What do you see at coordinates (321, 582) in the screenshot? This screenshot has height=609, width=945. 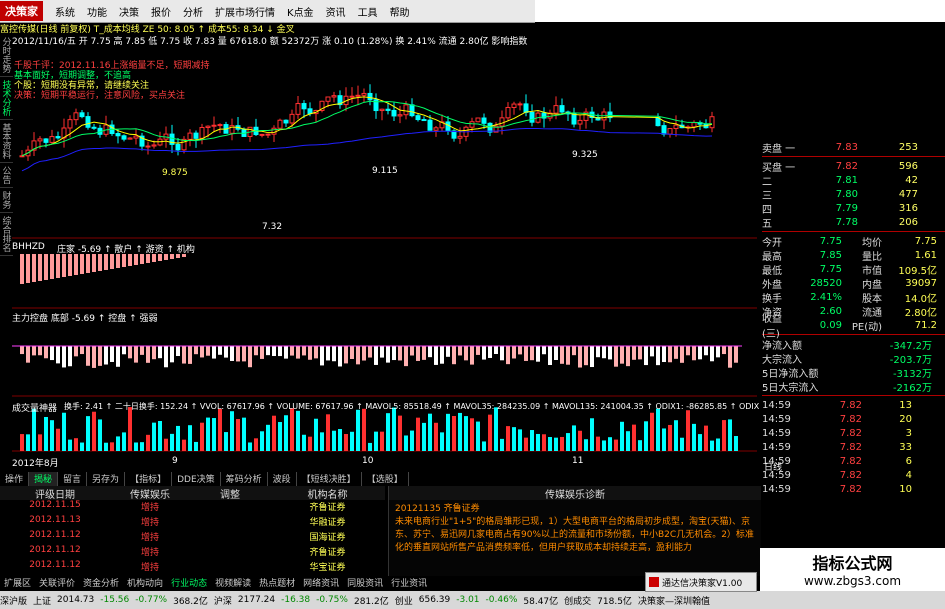 I see `ext-tab-7: 网络资讯` at bounding box center [321, 582].